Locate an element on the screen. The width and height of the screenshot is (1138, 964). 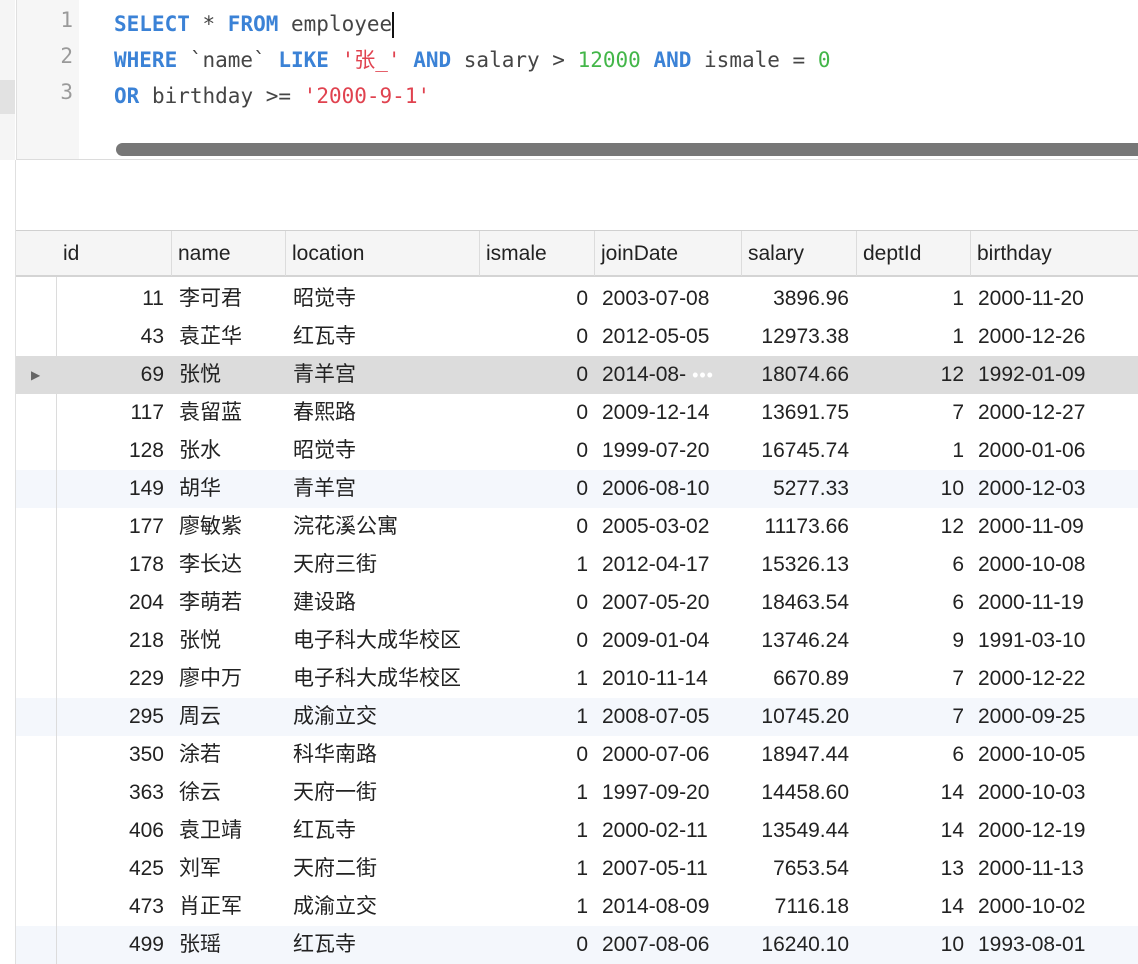
cell-salary: 13746.24 is located at coordinates (795, 641).